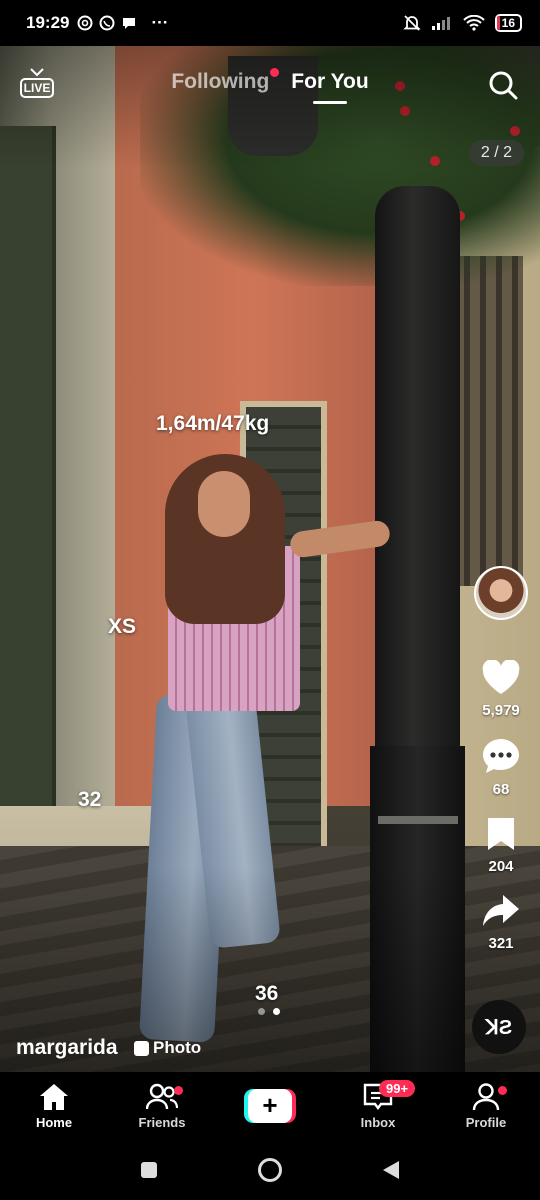  Describe the element at coordinates (269, 1011) in the screenshot. I see `slide-indicator` at that location.